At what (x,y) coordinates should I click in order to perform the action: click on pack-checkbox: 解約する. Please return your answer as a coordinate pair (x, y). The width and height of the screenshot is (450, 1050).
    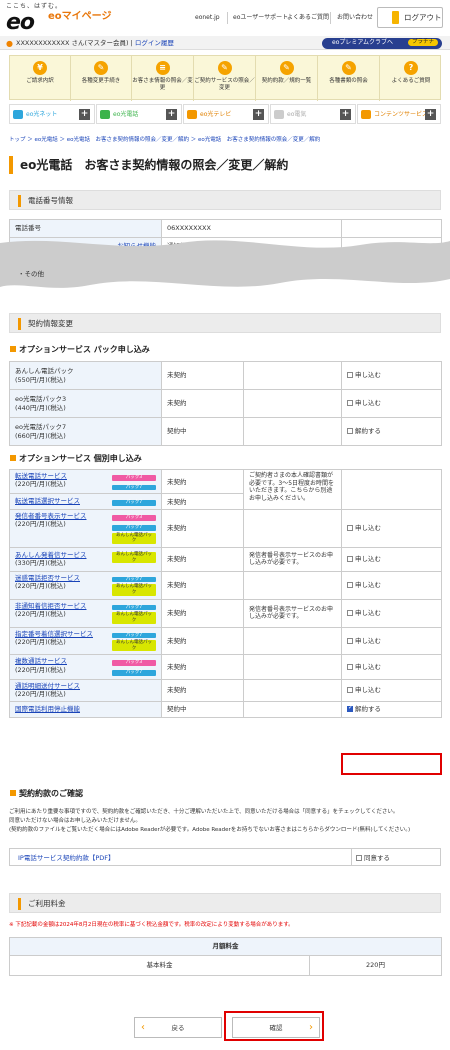
    Looking at the image, I should click on (391, 431).